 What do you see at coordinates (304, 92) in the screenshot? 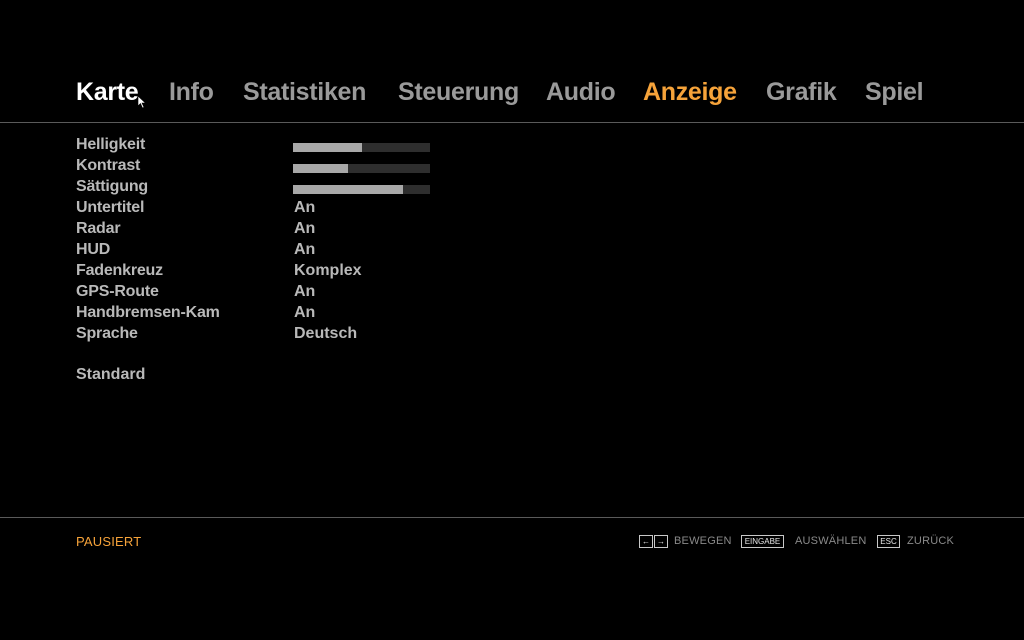
I see `tab-statistiken: Statistiken` at bounding box center [304, 92].